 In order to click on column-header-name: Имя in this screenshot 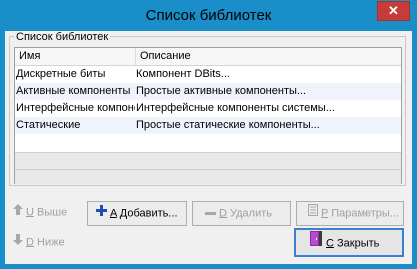, I will do `click(75, 56)`.